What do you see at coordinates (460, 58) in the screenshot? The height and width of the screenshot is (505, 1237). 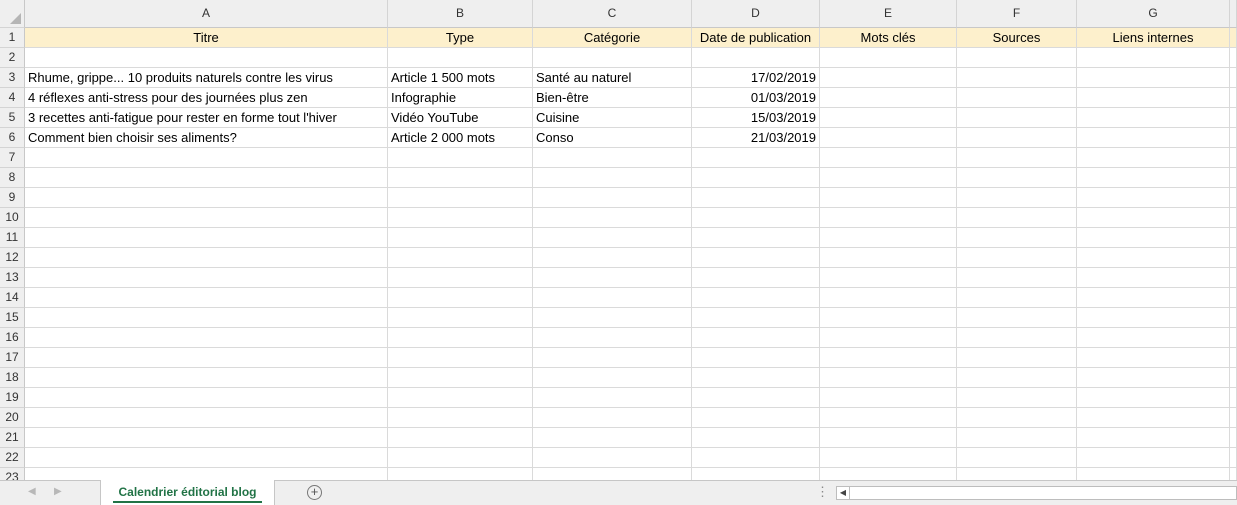 I see `cell-b2` at bounding box center [460, 58].